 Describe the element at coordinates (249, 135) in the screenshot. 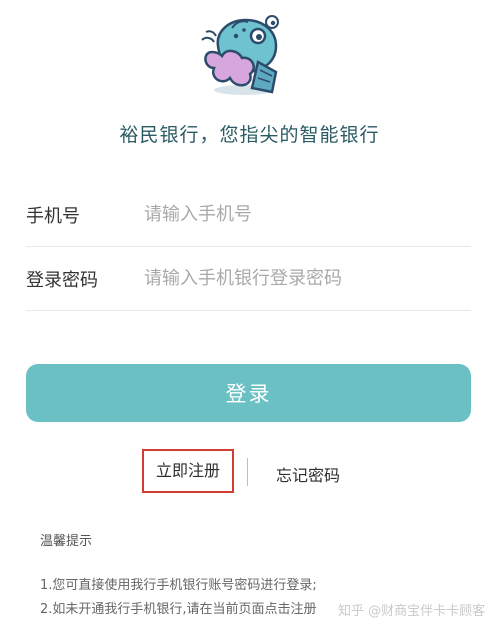

I see `app-slogan: 裕民银行，您指尖的智能银行` at that location.